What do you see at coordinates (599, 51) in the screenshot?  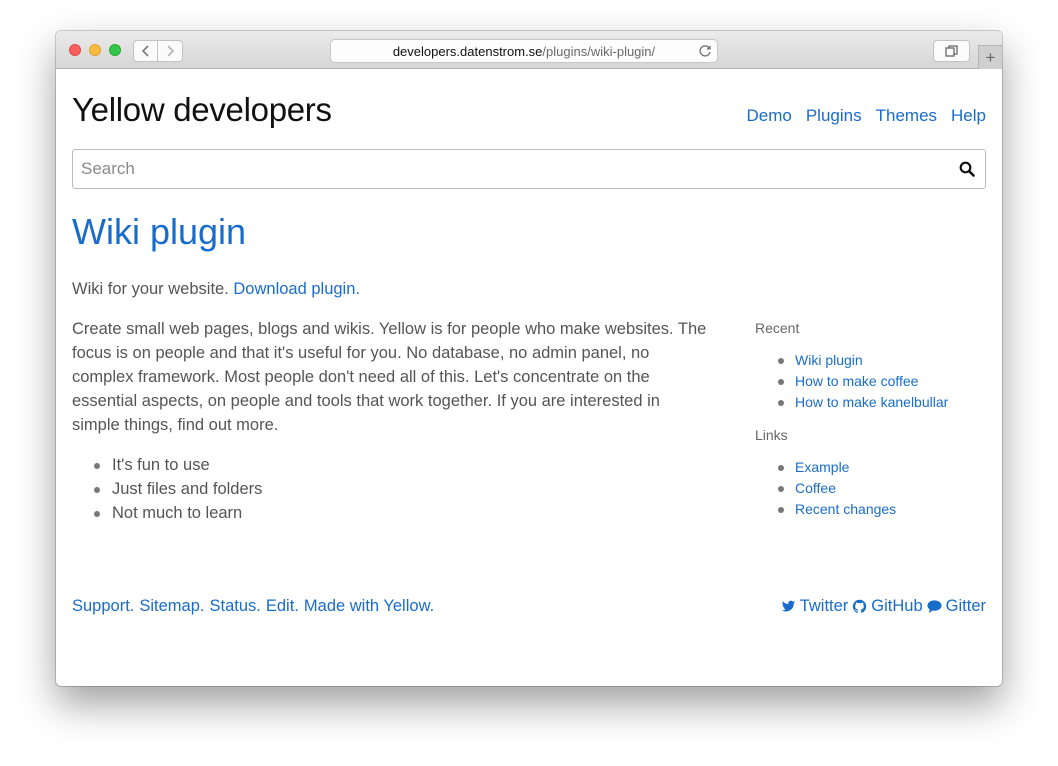 I see `url-path: /plugins/wiki-plugin/` at bounding box center [599, 51].